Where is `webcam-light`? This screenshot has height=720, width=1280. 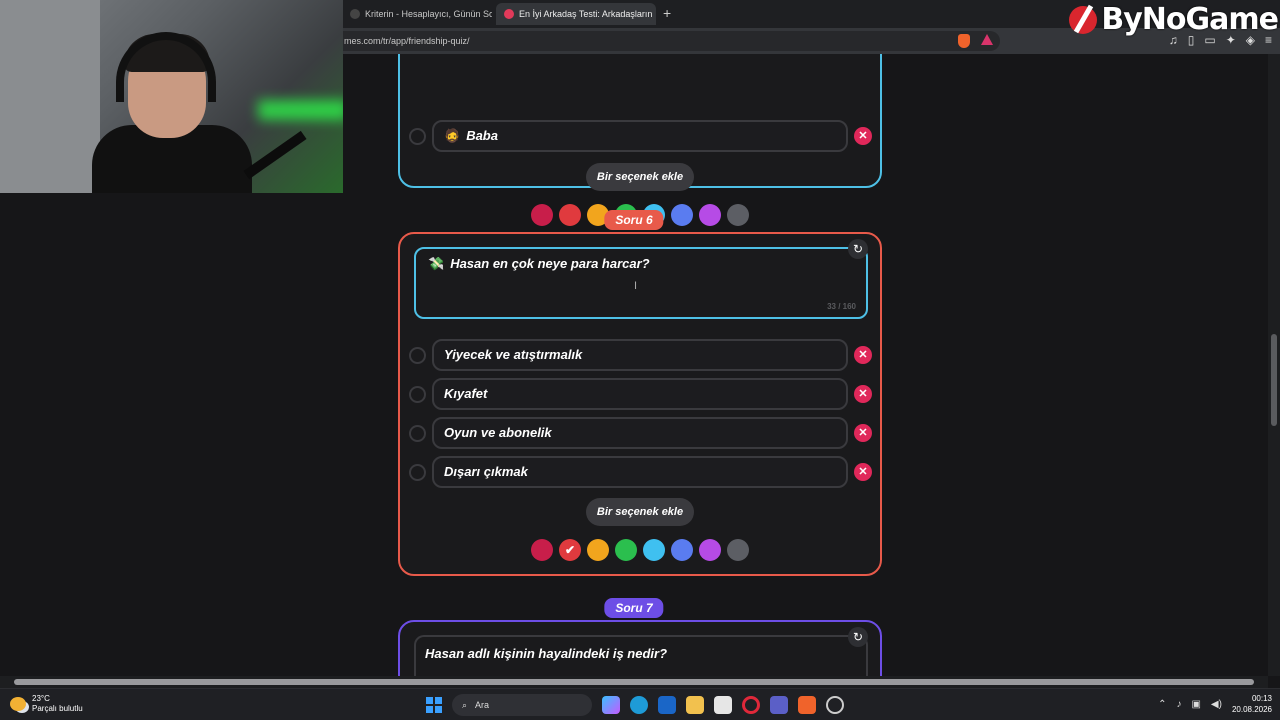 webcam-light is located at coordinates (300, 110).